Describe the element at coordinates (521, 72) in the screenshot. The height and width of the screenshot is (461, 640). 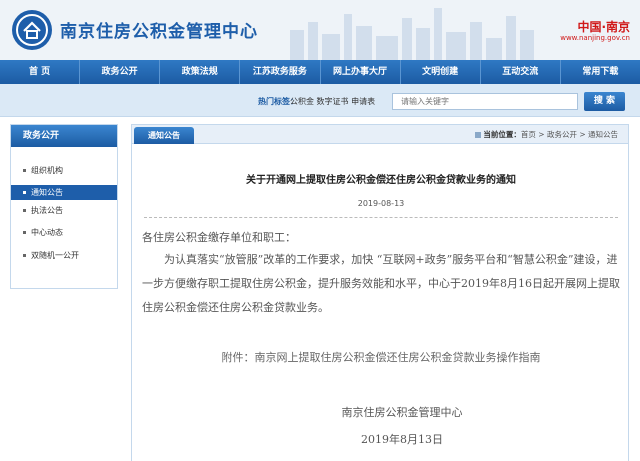
I see `nav-interaction: 互动交流` at that location.